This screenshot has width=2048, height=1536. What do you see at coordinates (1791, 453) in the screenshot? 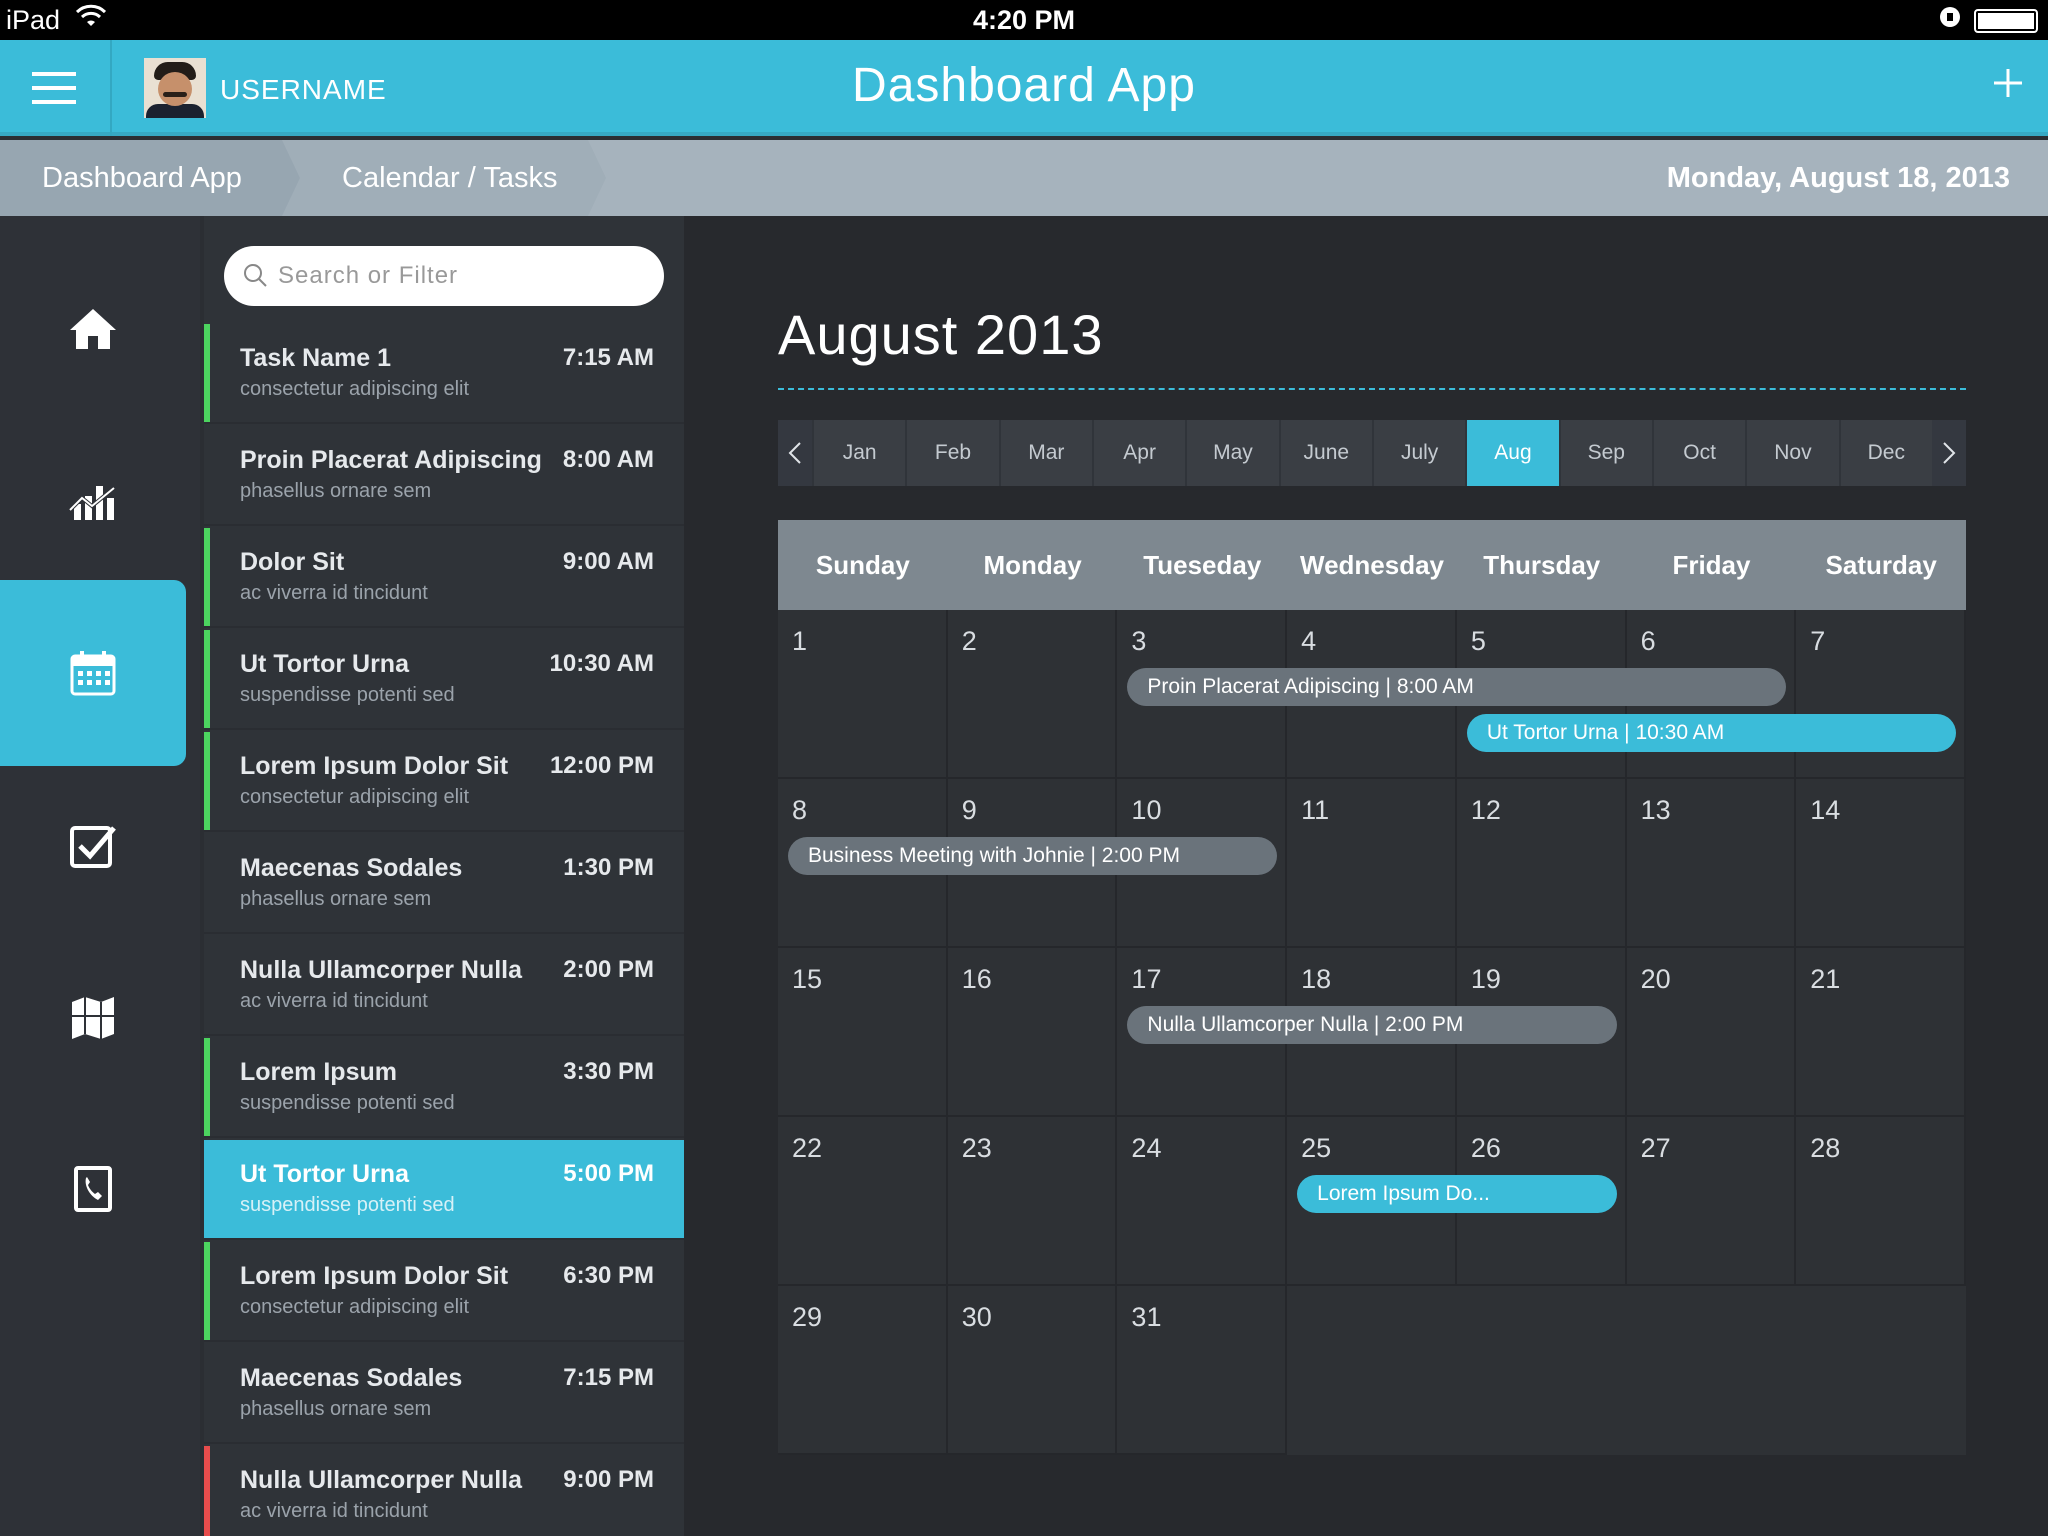
I see `month-tab: Nov` at bounding box center [1791, 453].